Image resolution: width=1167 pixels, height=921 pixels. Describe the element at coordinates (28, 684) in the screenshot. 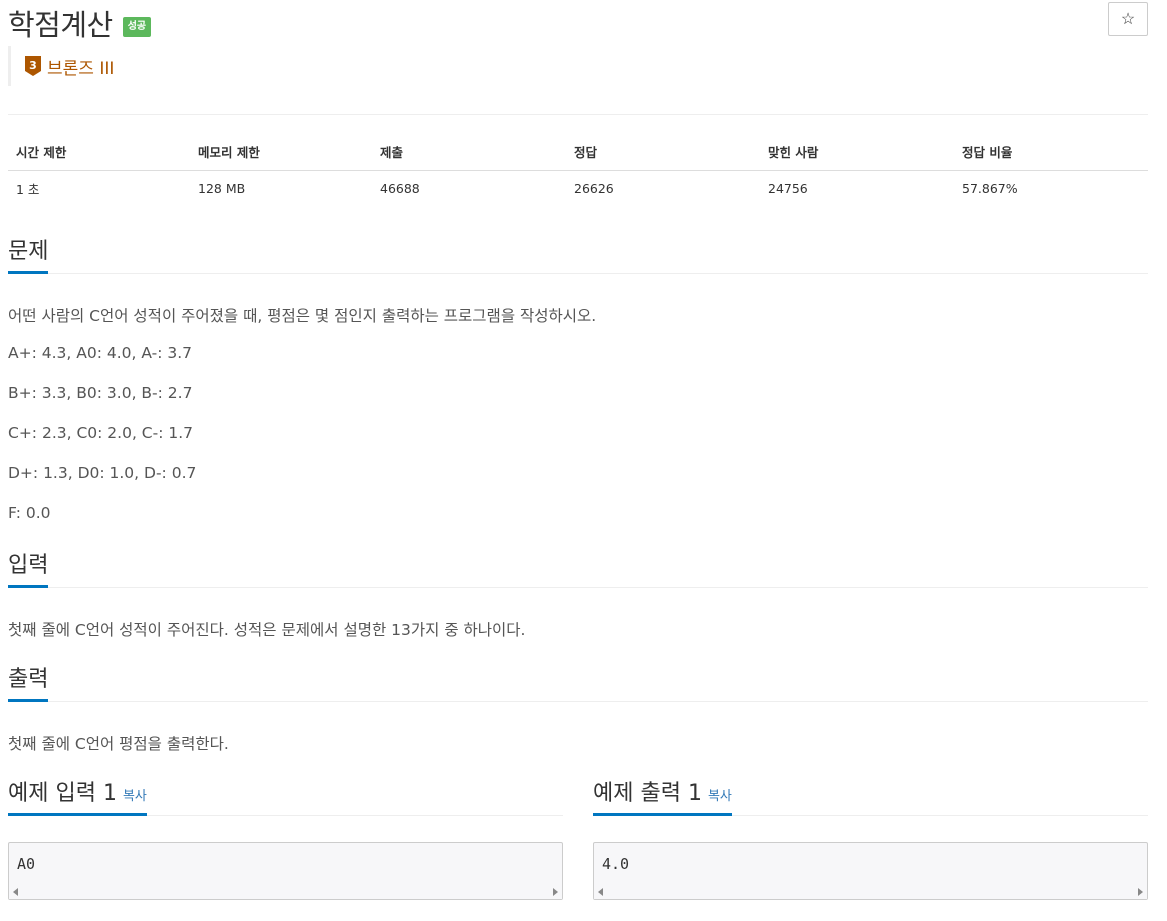

I see `output-section-title: 출력` at that location.